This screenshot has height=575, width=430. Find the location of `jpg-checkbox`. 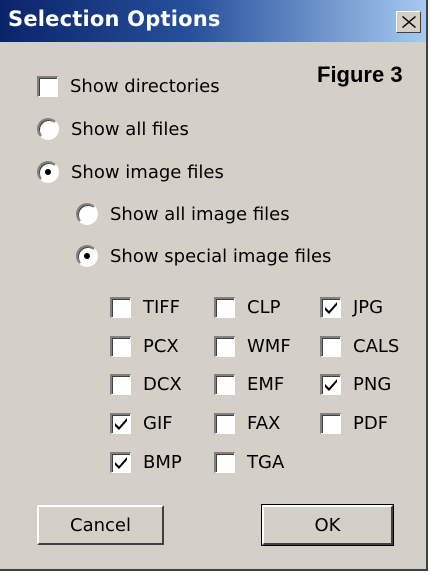

jpg-checkbox is located at coordinates (330, 307).